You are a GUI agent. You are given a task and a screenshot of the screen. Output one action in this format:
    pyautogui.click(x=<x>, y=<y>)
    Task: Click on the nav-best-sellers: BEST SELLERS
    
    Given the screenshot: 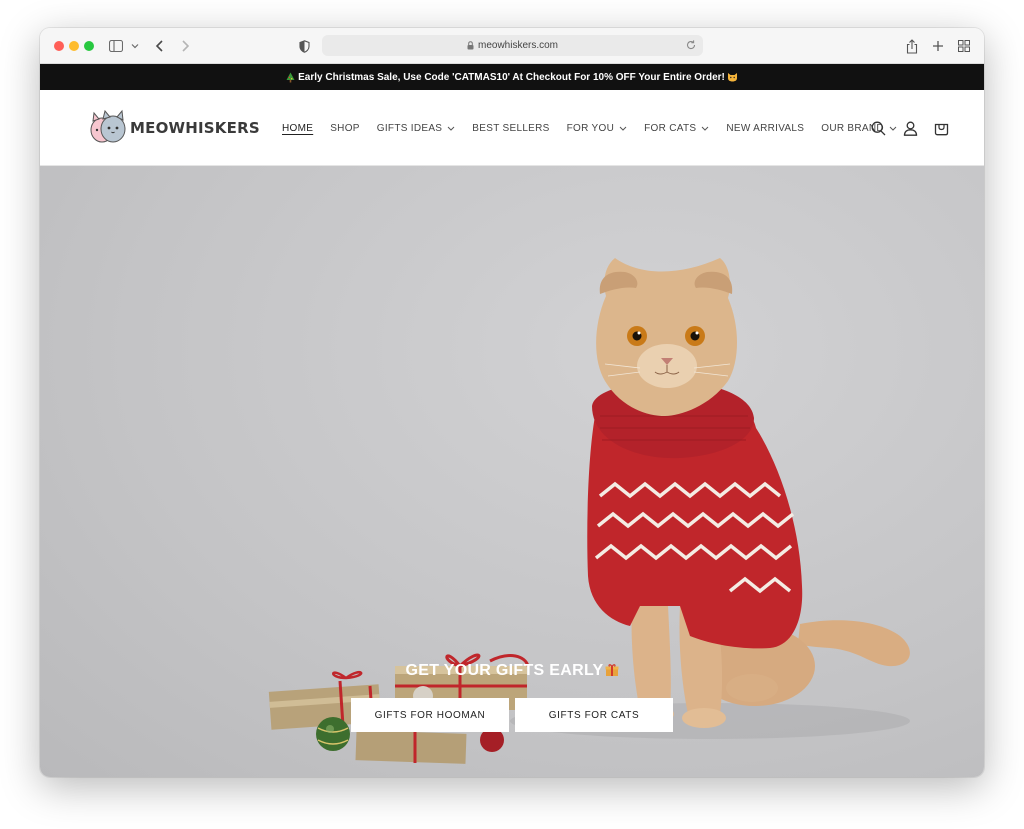 What is the action you would take?
    pyautogui.click(x=510, y=128)
    